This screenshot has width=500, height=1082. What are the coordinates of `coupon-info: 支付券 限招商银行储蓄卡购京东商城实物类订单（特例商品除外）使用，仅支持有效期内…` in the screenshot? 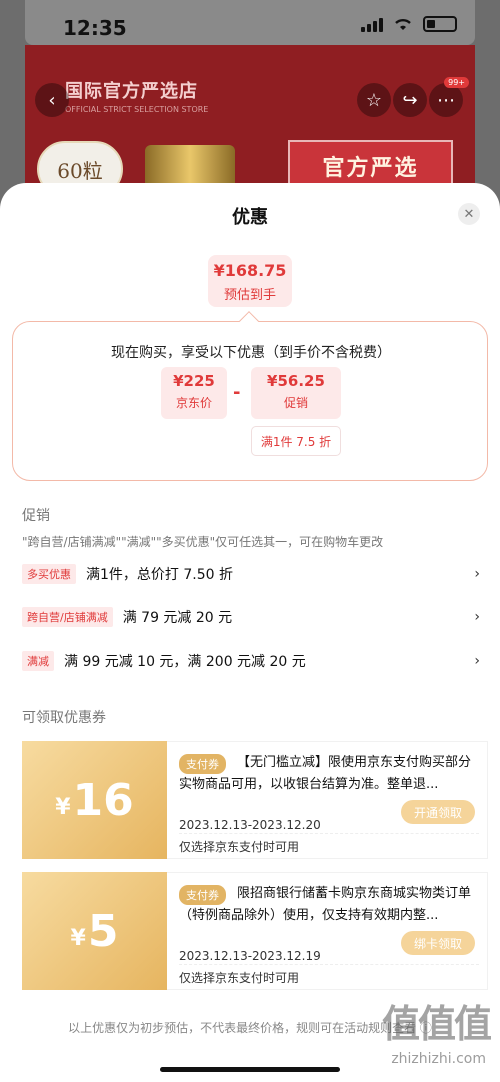 It's located at (327, 931).